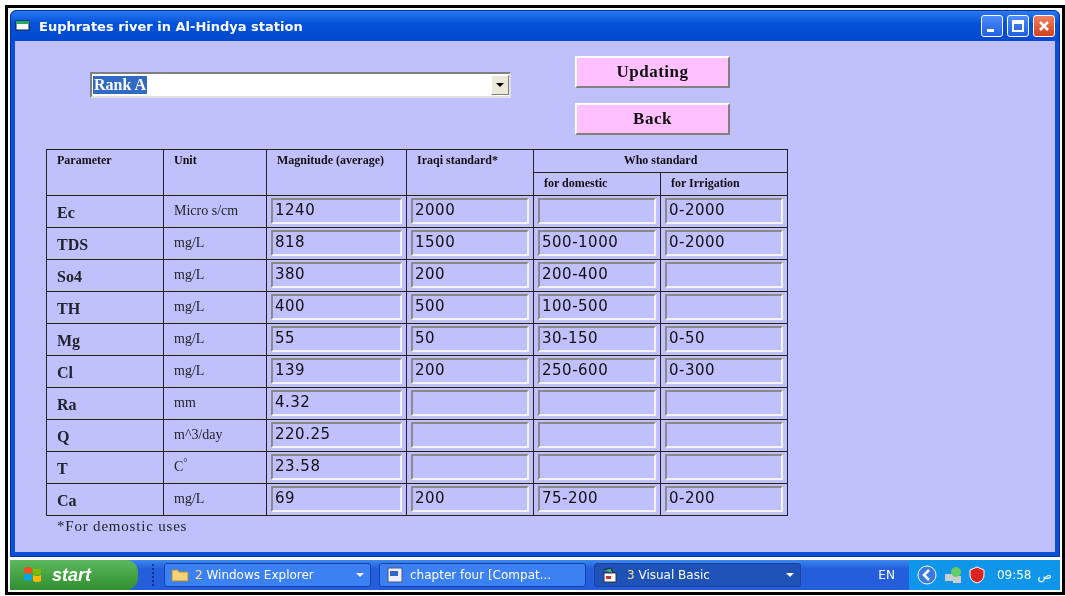  What do you see at coordinates (992, 26) in the screenshot?
I see `minimize-button` at bounding box center [992, 26].